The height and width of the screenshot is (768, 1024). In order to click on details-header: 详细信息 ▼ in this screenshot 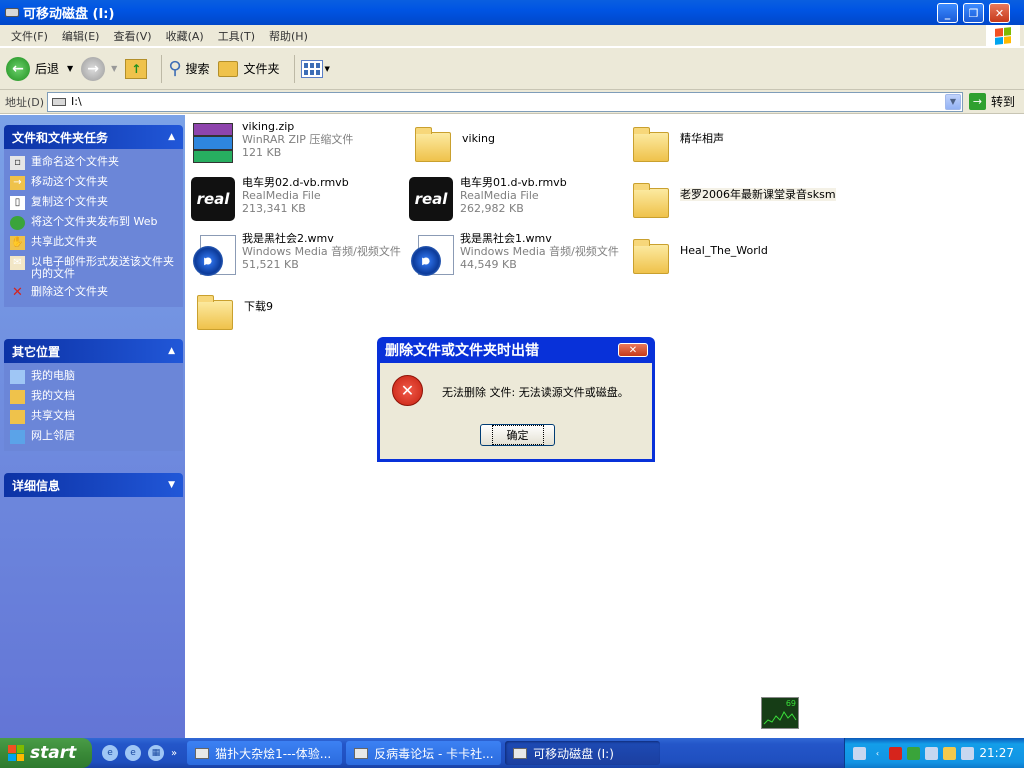, I will do `click(93, 485)`.